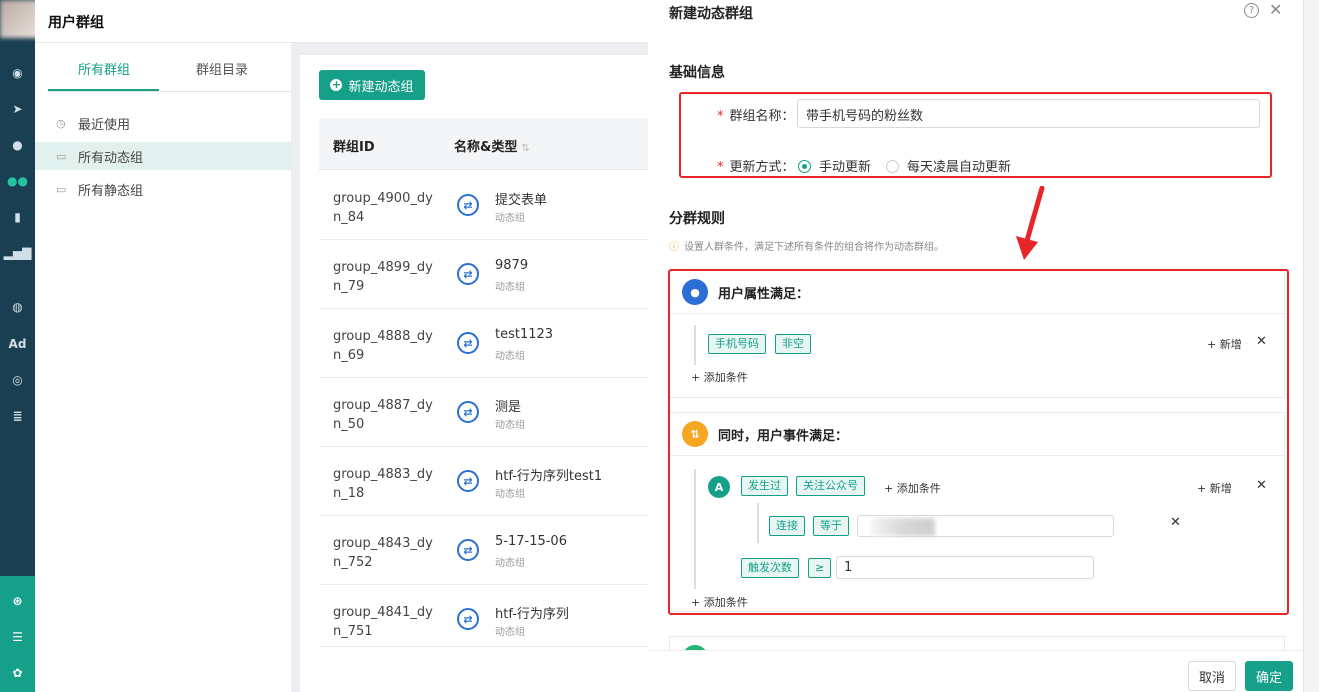 Image resolution: width=1319 pixels, height=692 pixels. I want to click on network-icon: ⊛, so click(17, 601).